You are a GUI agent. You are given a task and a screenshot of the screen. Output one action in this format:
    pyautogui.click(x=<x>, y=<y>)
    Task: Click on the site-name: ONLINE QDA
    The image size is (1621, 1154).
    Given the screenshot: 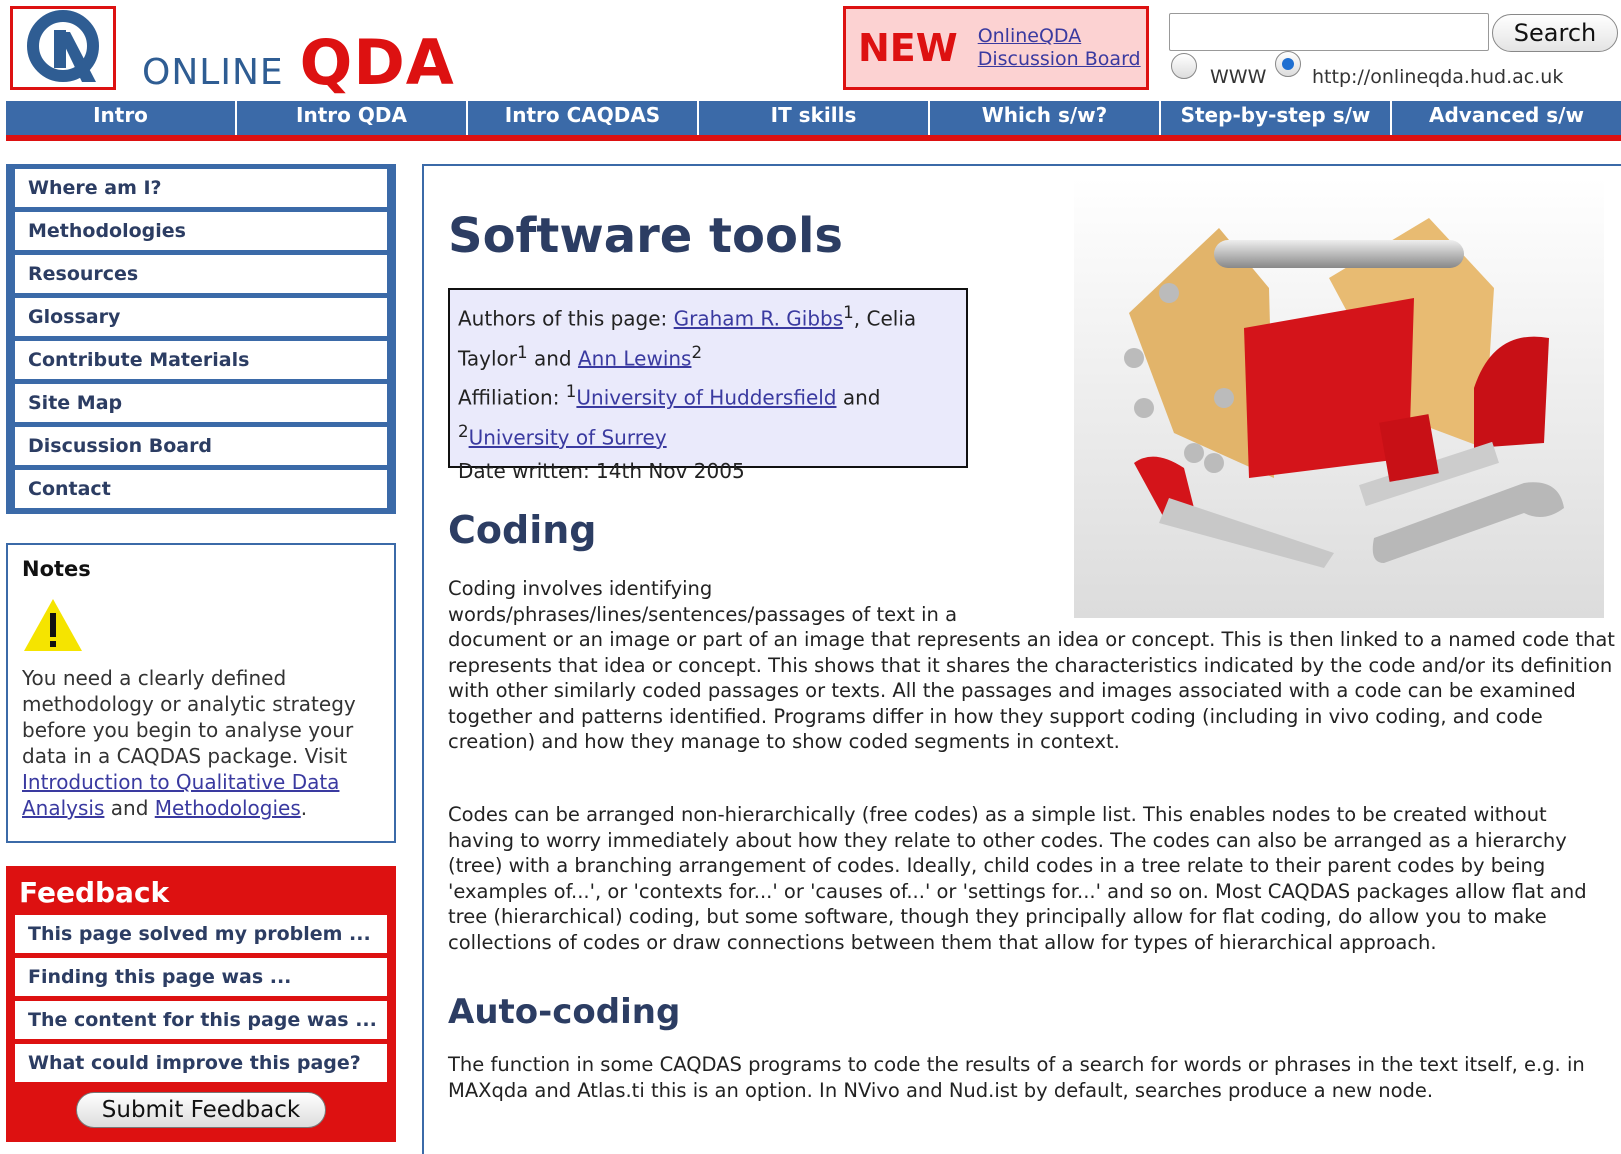 What is the action you would take?
    pyautogui.click(x=298, y=62)
    